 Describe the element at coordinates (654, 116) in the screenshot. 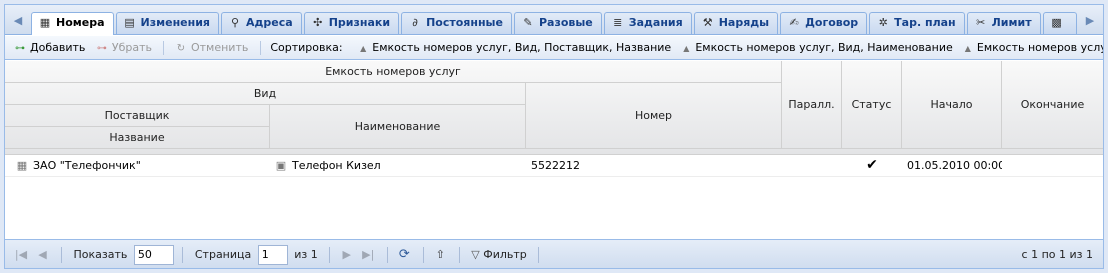

I see `column-header-number: Номер` at that location.